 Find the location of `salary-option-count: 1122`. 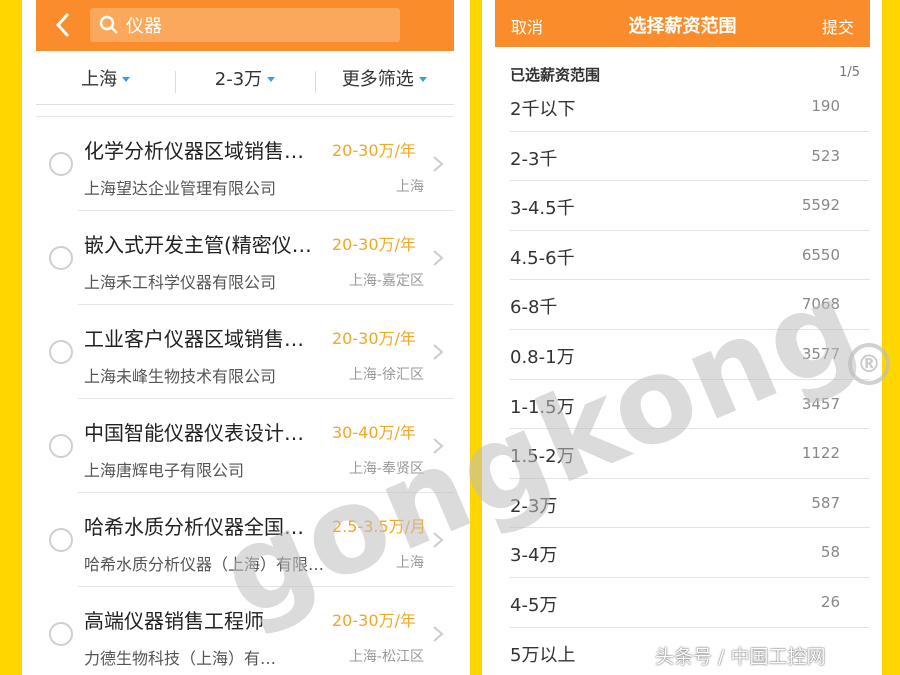

salary-option-count: 1122 is located at coordinates (820, 453).